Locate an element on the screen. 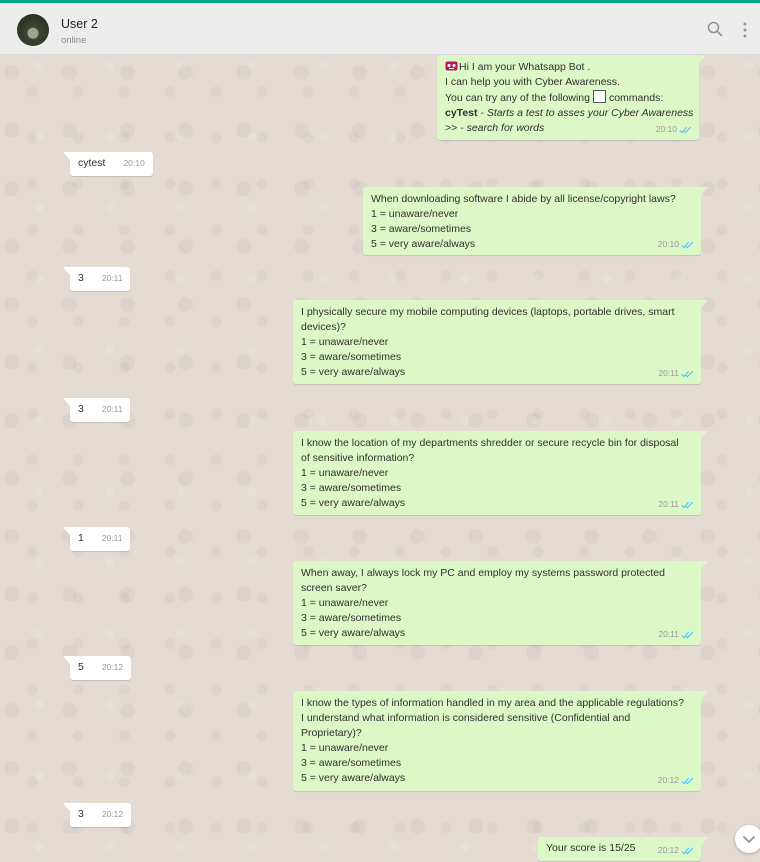 The width and height of the screenshot is (760, 862). command-name: cyTest is located at coordinates (461, 113).